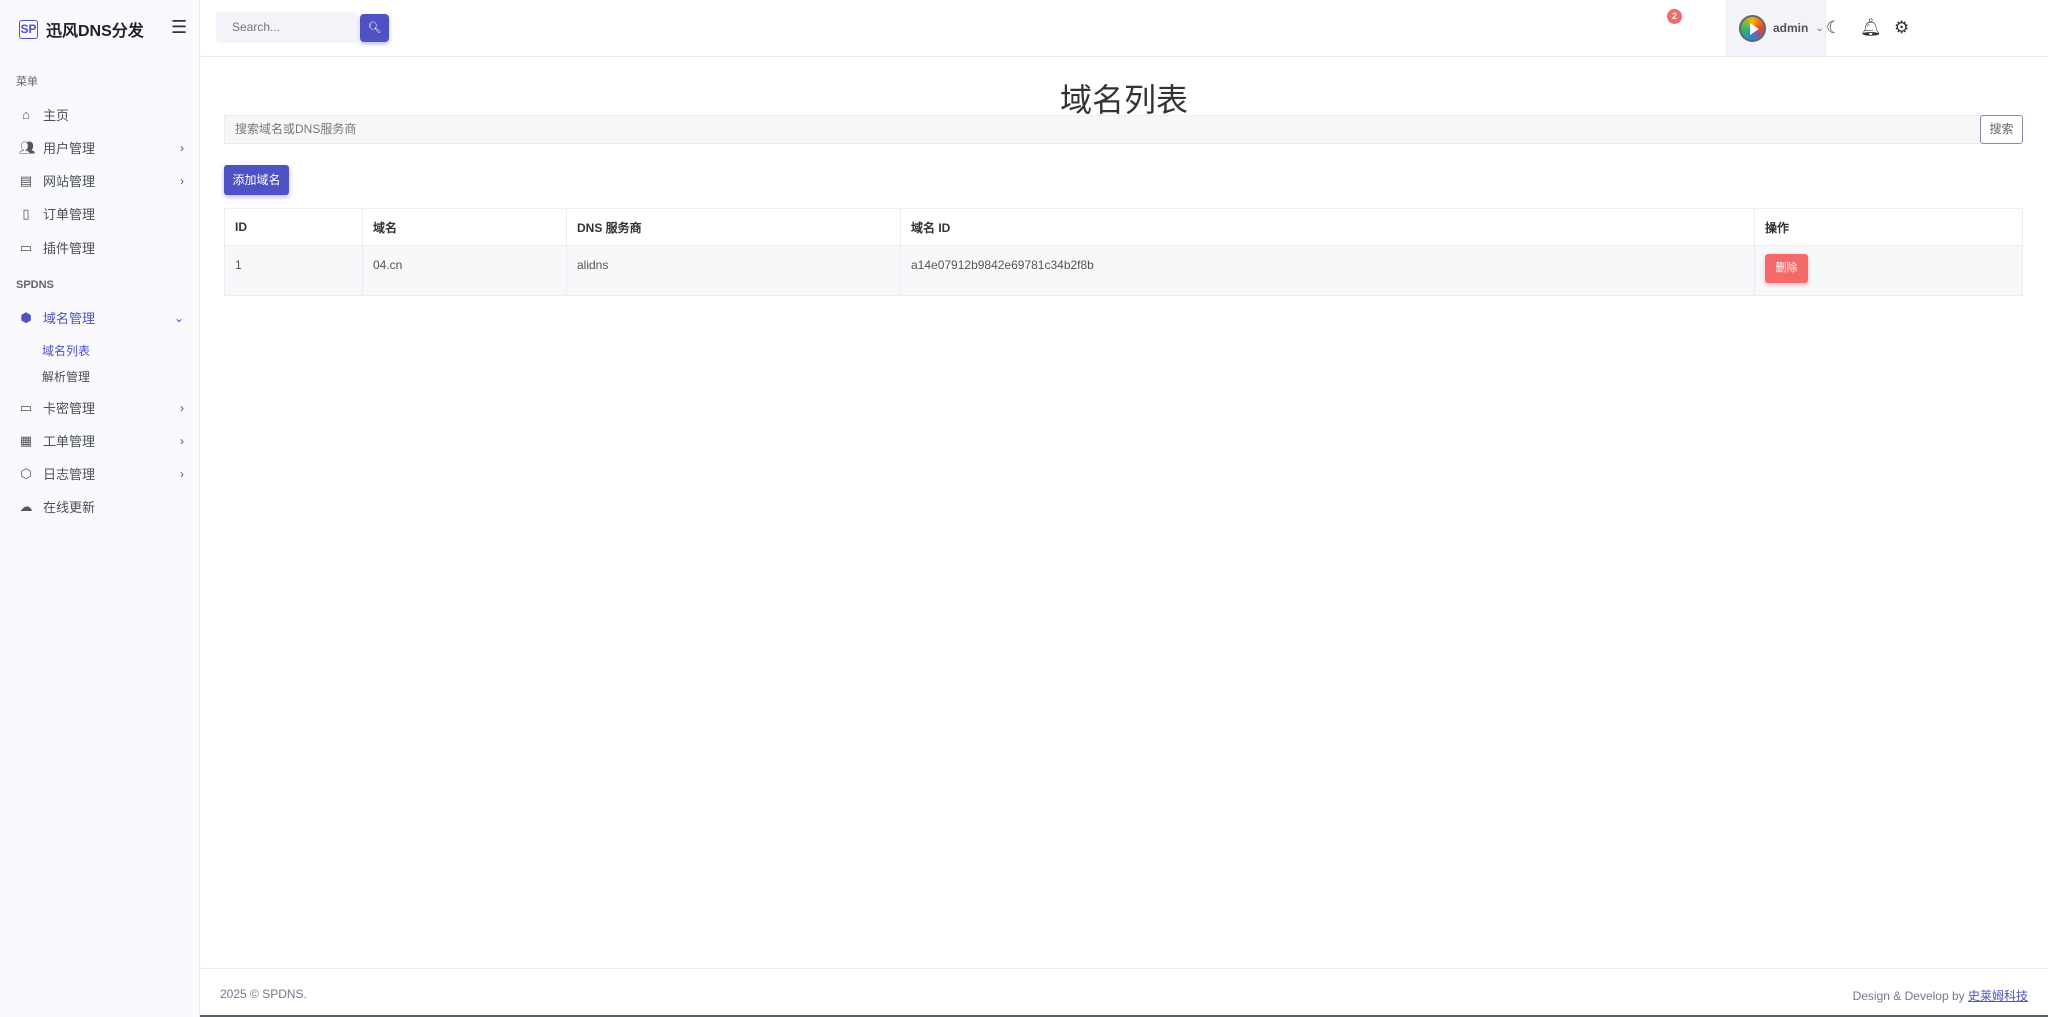 Image resolution: width=2048 pixels, height=1017 pixels. What do you see at coordinates (101, 407) in the screenshot?
I see `sidebar-item-cards: ▭ 卡密管理 ›` at bounding box center [101, 407].